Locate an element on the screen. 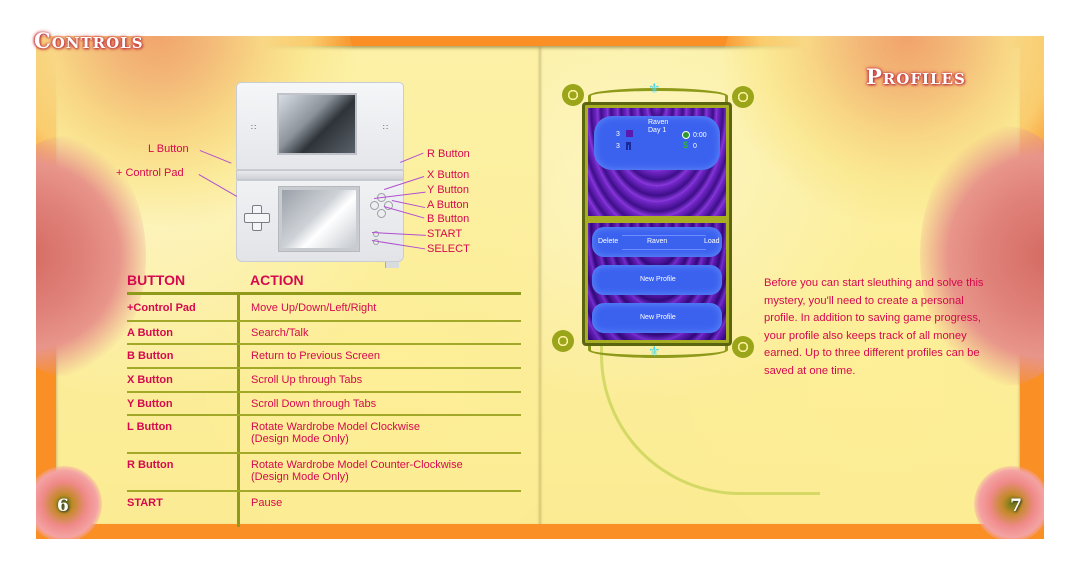 This screenshot has width=1080, height=575. profile-slot-3: New Profile is located at coordinates (657, 318).